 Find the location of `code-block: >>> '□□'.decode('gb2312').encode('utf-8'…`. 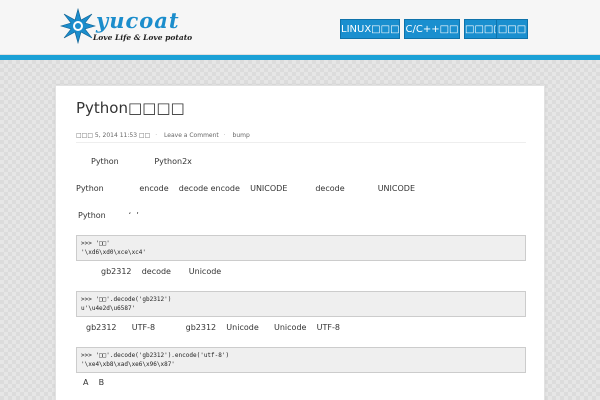

code-block: >>> '□□'.decode('gb2312').encode('utf-8'… is located at coordinates (301, 360).